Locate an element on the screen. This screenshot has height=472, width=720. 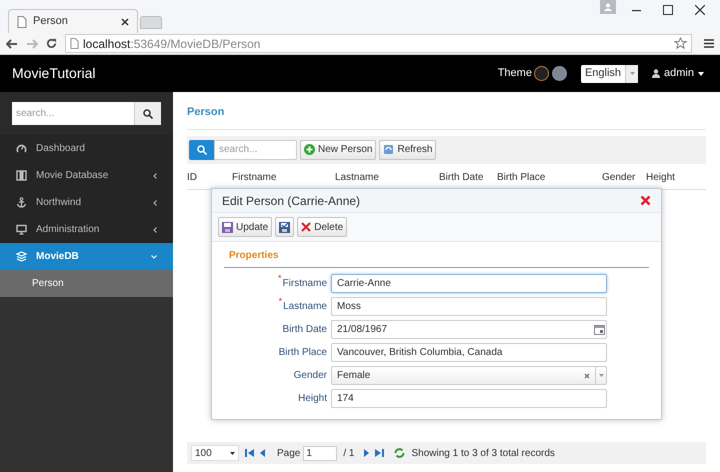
reload-icon is located at coordinates (51, 43).